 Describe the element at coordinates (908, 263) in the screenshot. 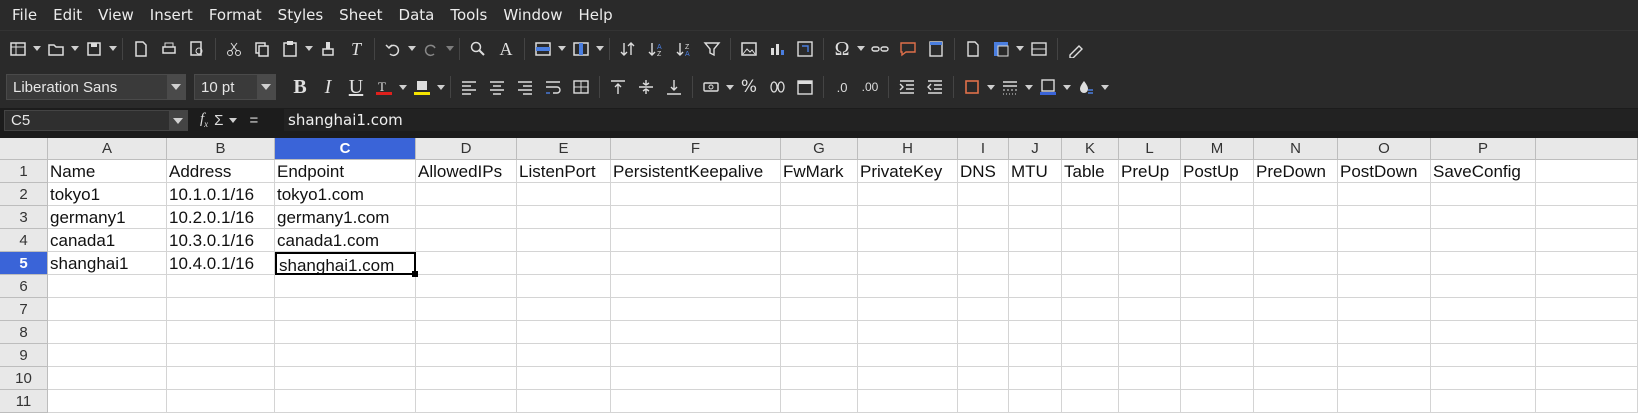

I see `cell-h5` at that location.